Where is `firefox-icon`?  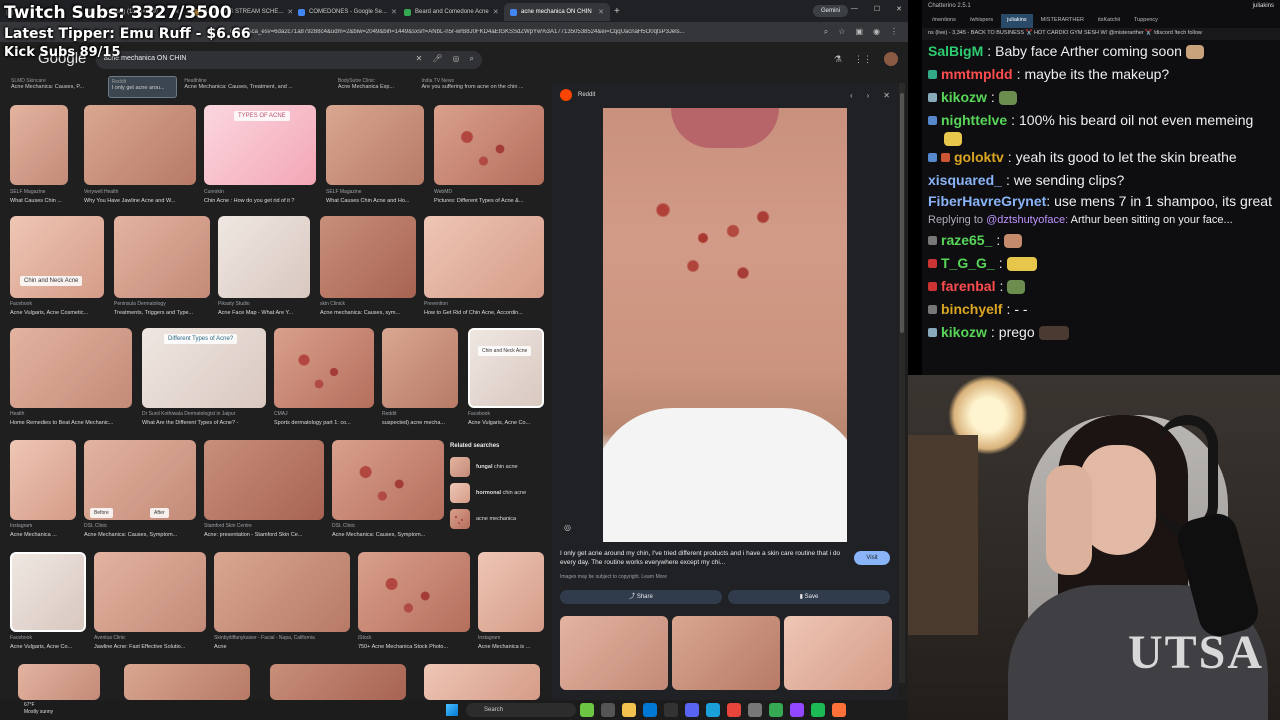
firefox-icon is located at coordinates (839, 710).